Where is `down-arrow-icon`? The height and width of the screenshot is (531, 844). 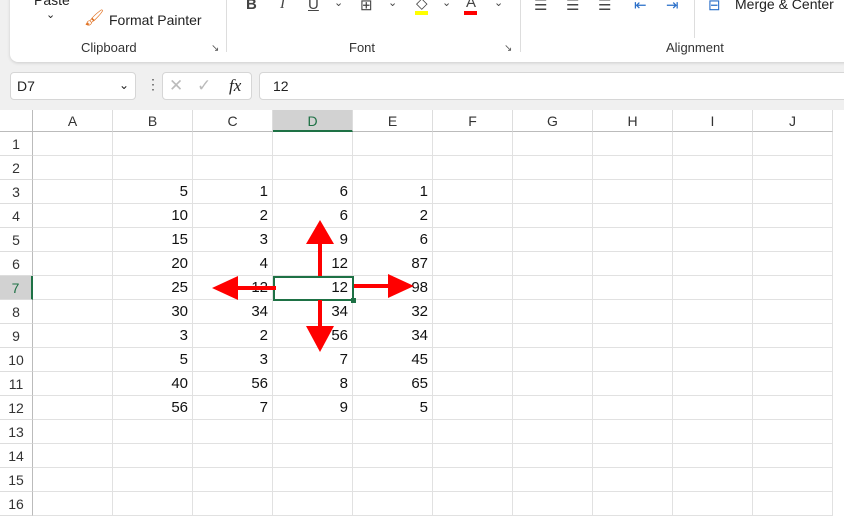
down-arrow-icon is located at coordinates (320, 339).